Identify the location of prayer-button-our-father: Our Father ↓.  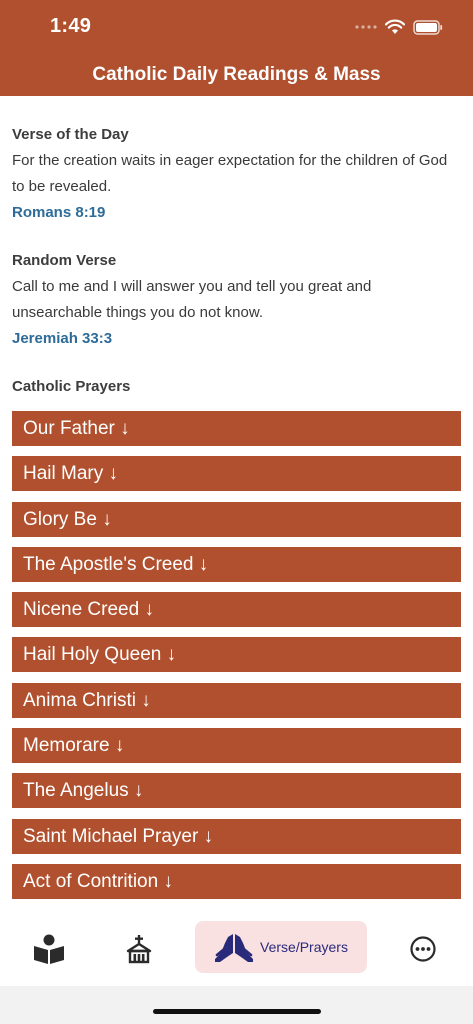
(236, 428).